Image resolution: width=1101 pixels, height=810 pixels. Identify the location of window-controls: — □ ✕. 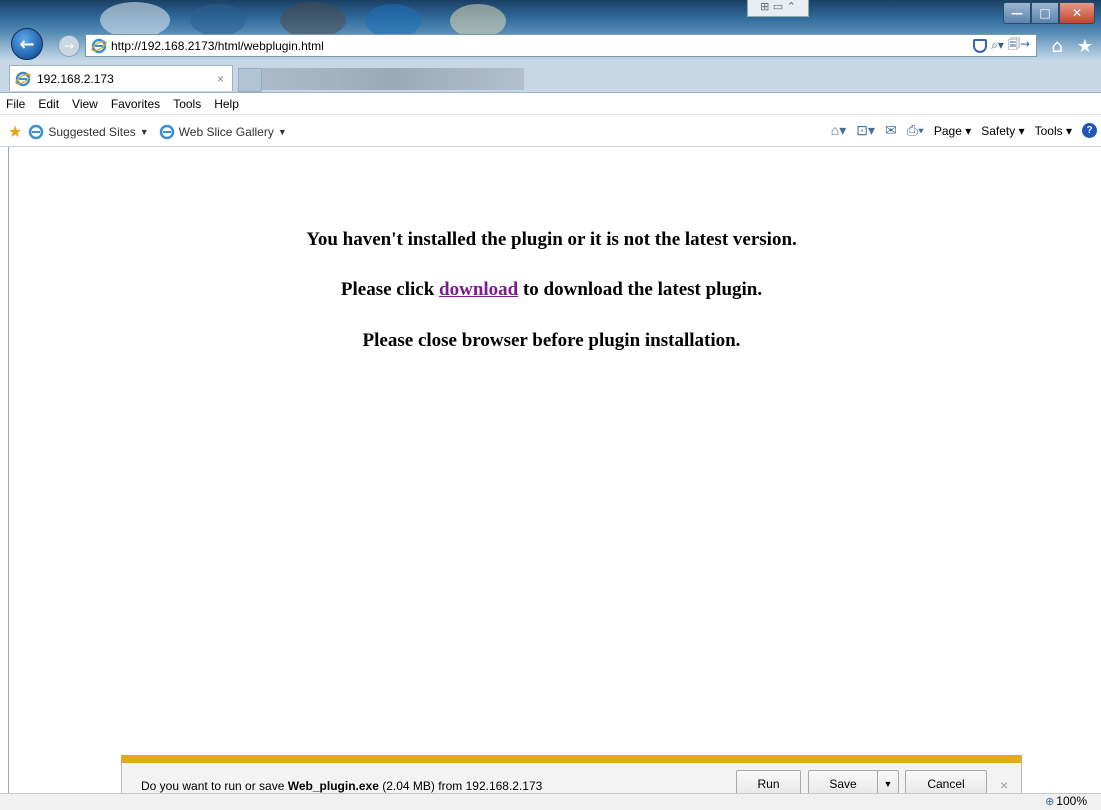
(1049, 13).